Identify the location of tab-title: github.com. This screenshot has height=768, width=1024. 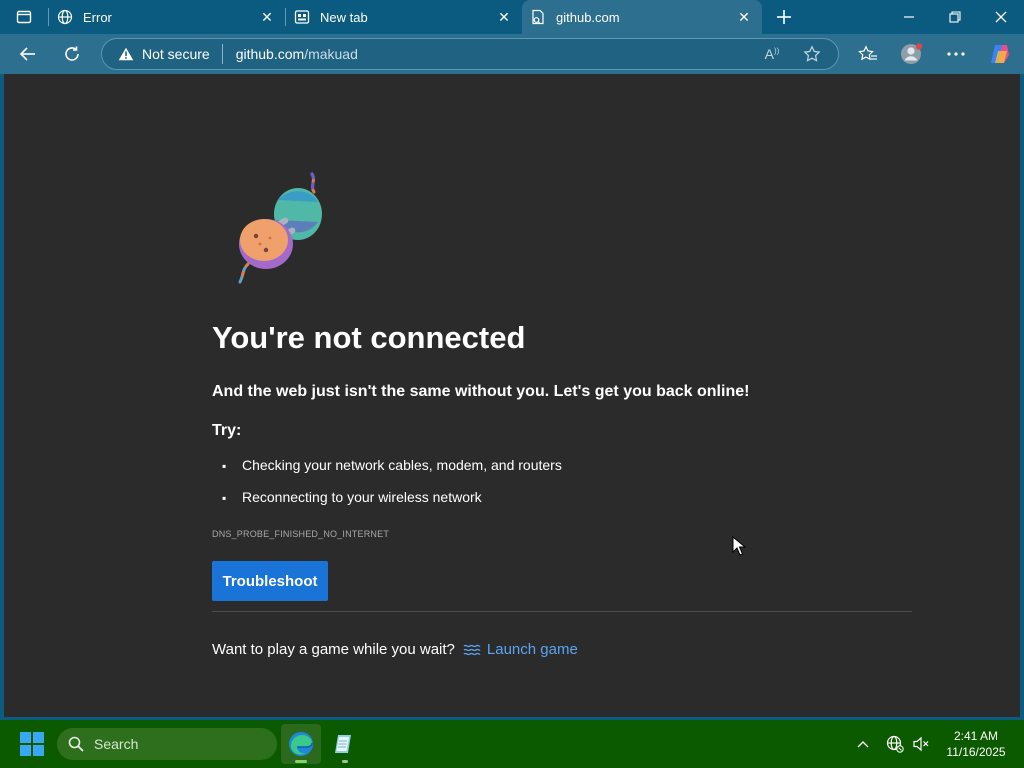
(588, 17).